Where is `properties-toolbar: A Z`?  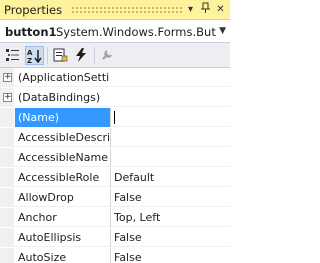 properties-toolbar: A Z is located at coordinates (115, 55).